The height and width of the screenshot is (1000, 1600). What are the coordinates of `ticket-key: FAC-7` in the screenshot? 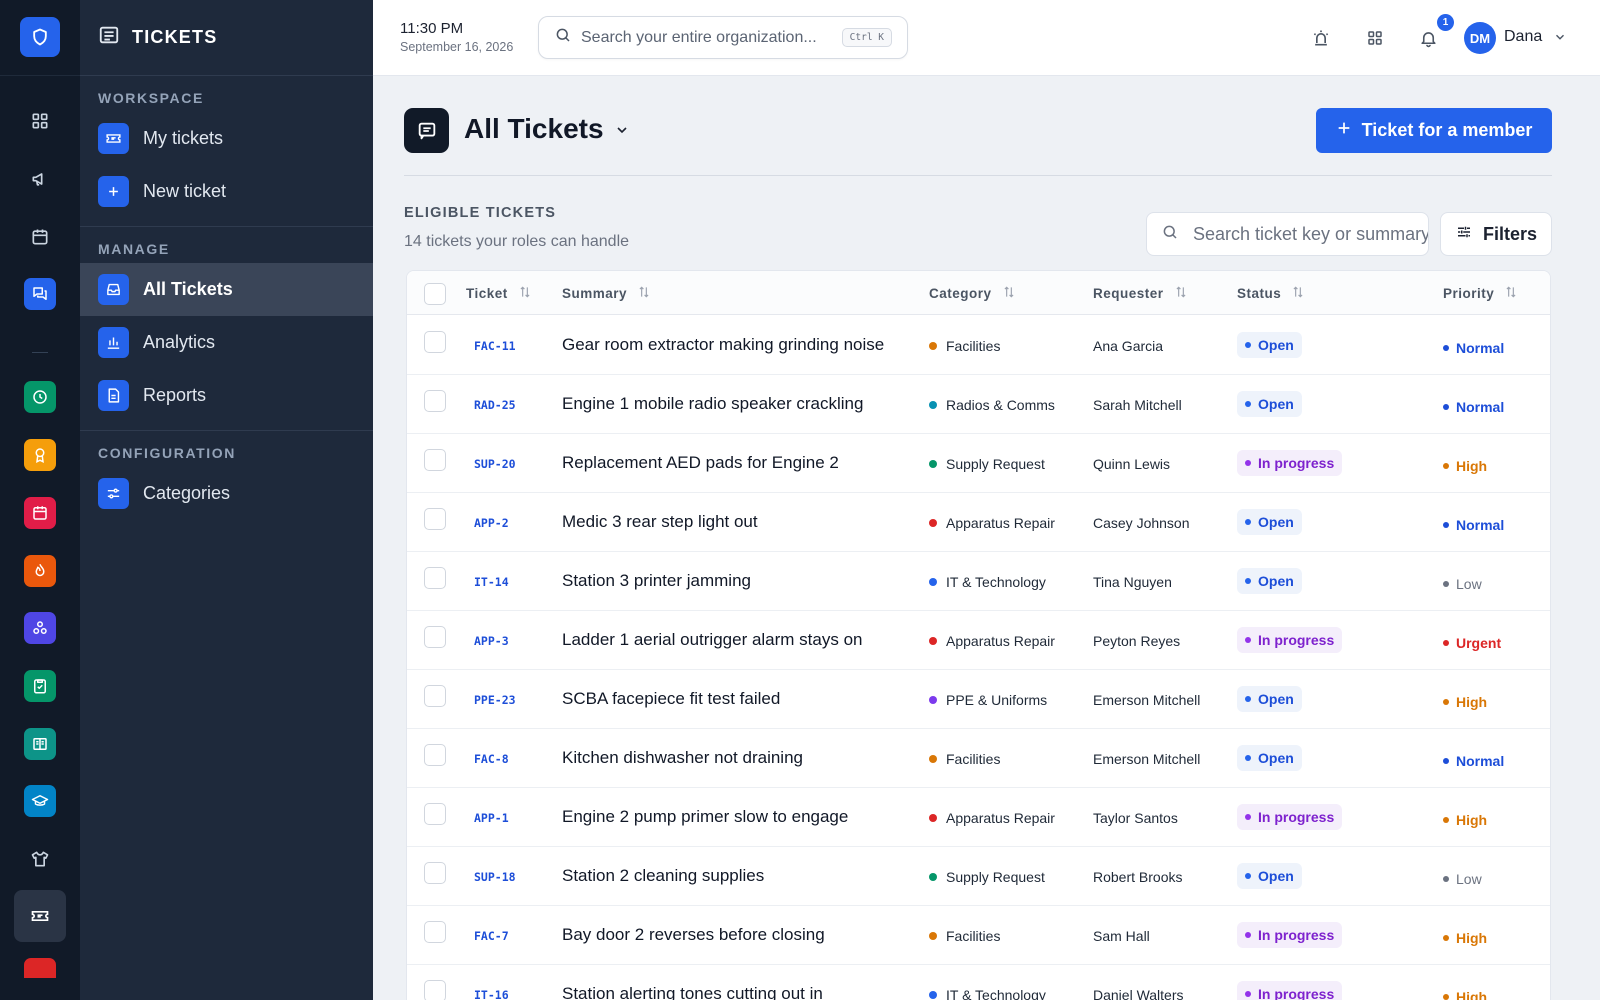 It's located at (491, 936).